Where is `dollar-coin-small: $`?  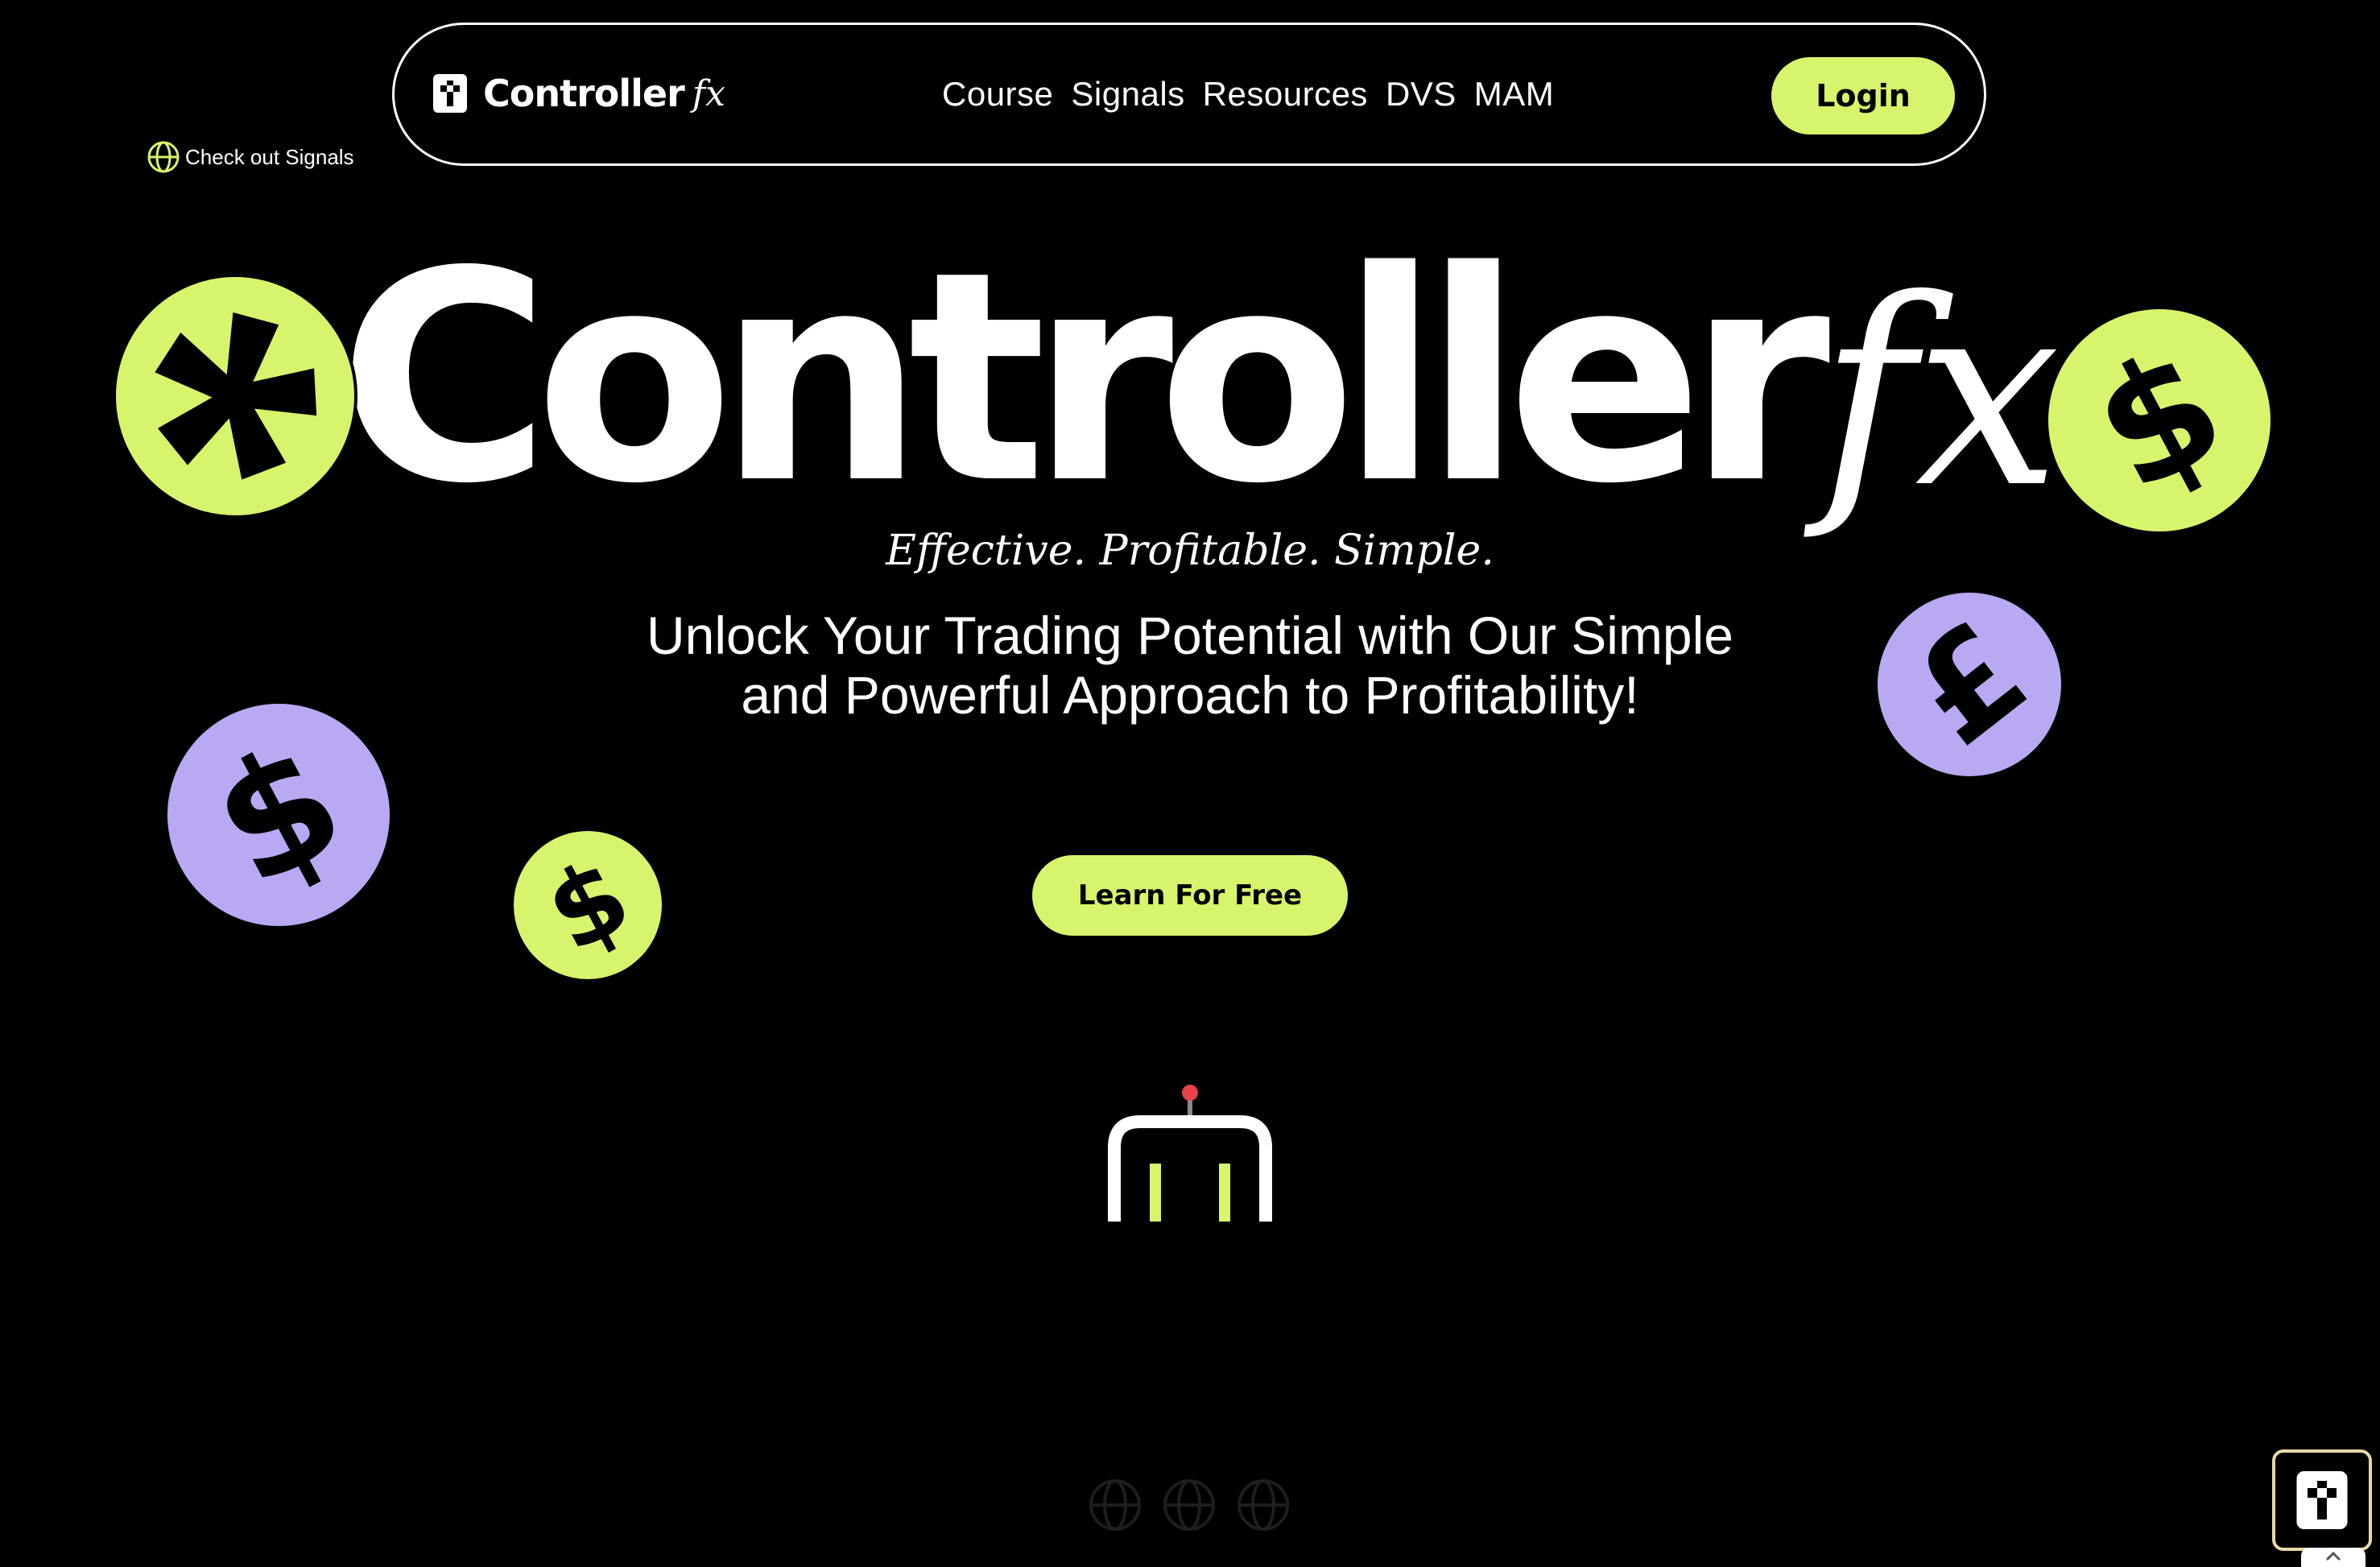
dollar-coin-small: $ is located at coordinates (588, 905).